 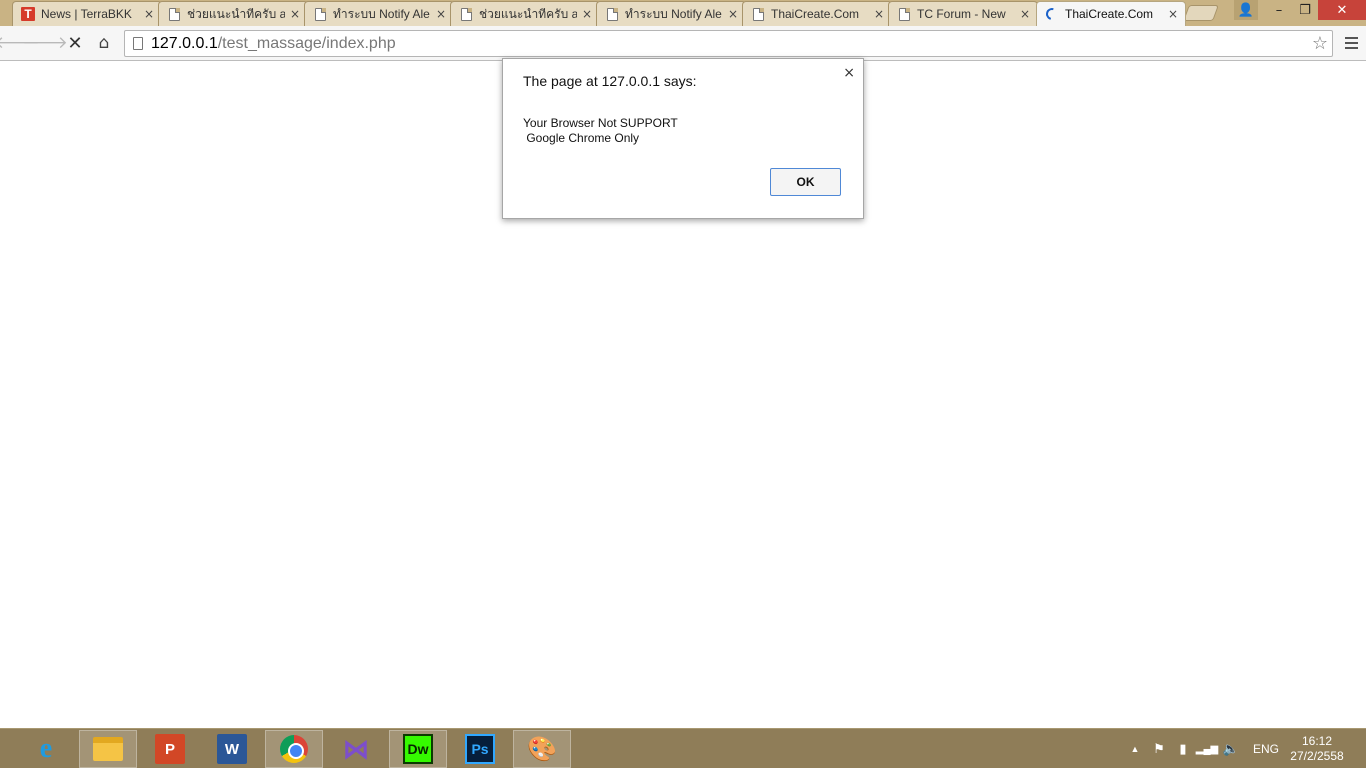 I want to click on taskbar-paint: 🎨, so click(x=542, y=749).